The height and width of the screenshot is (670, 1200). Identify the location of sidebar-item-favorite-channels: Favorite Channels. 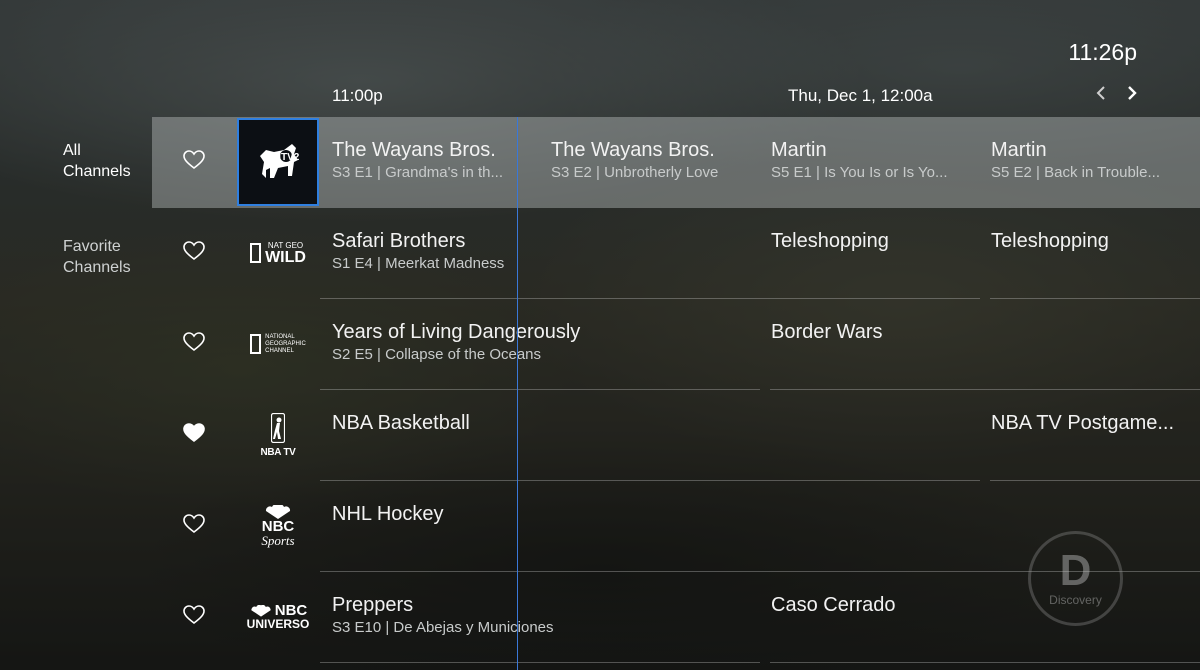
(97, 257).